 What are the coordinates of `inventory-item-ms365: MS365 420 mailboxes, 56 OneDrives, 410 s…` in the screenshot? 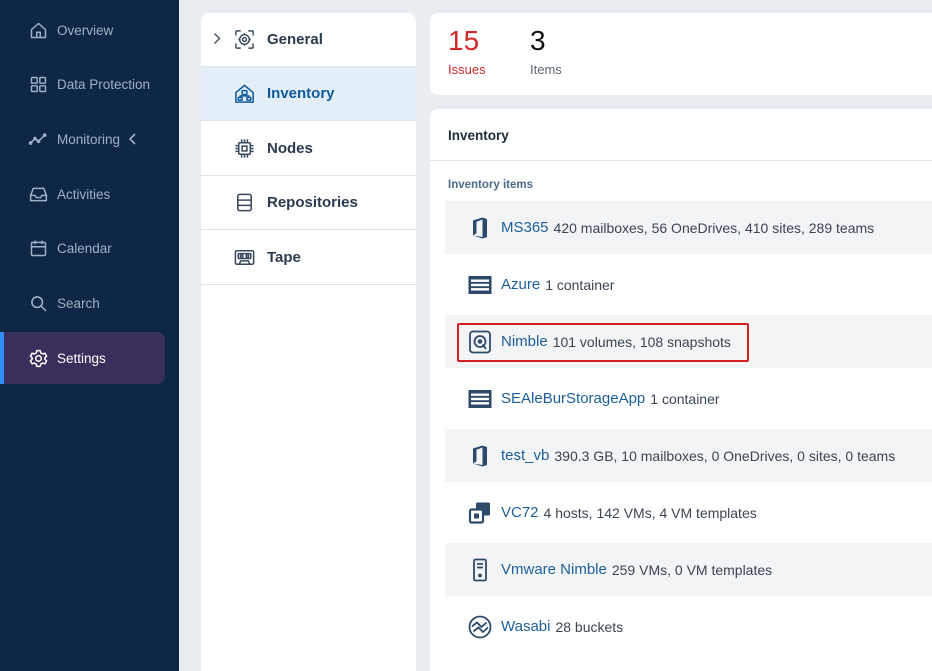 It's located at (688, 227).